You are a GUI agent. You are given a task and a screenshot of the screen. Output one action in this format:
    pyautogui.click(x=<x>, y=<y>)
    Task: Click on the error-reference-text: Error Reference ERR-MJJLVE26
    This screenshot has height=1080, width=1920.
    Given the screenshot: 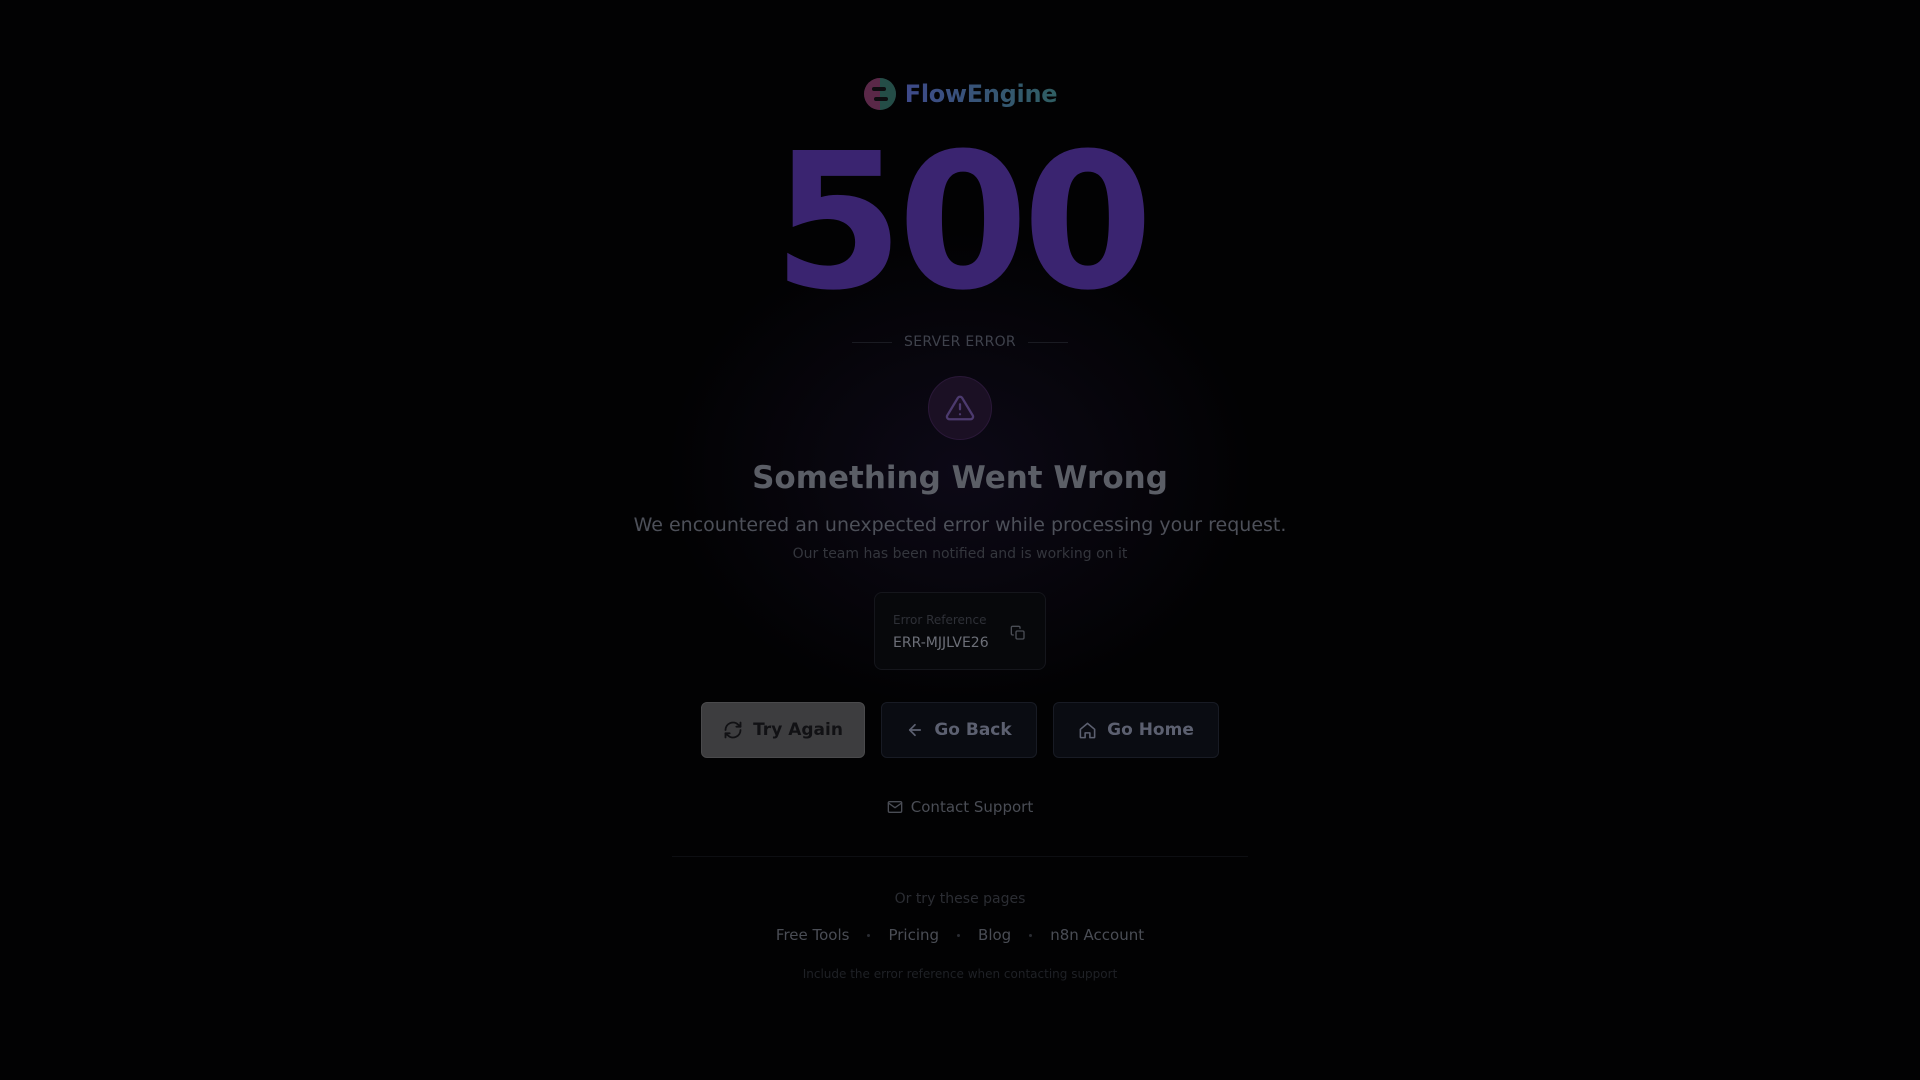 What is the action you would take?
    pyautogui.click(x=941, y=632)
    